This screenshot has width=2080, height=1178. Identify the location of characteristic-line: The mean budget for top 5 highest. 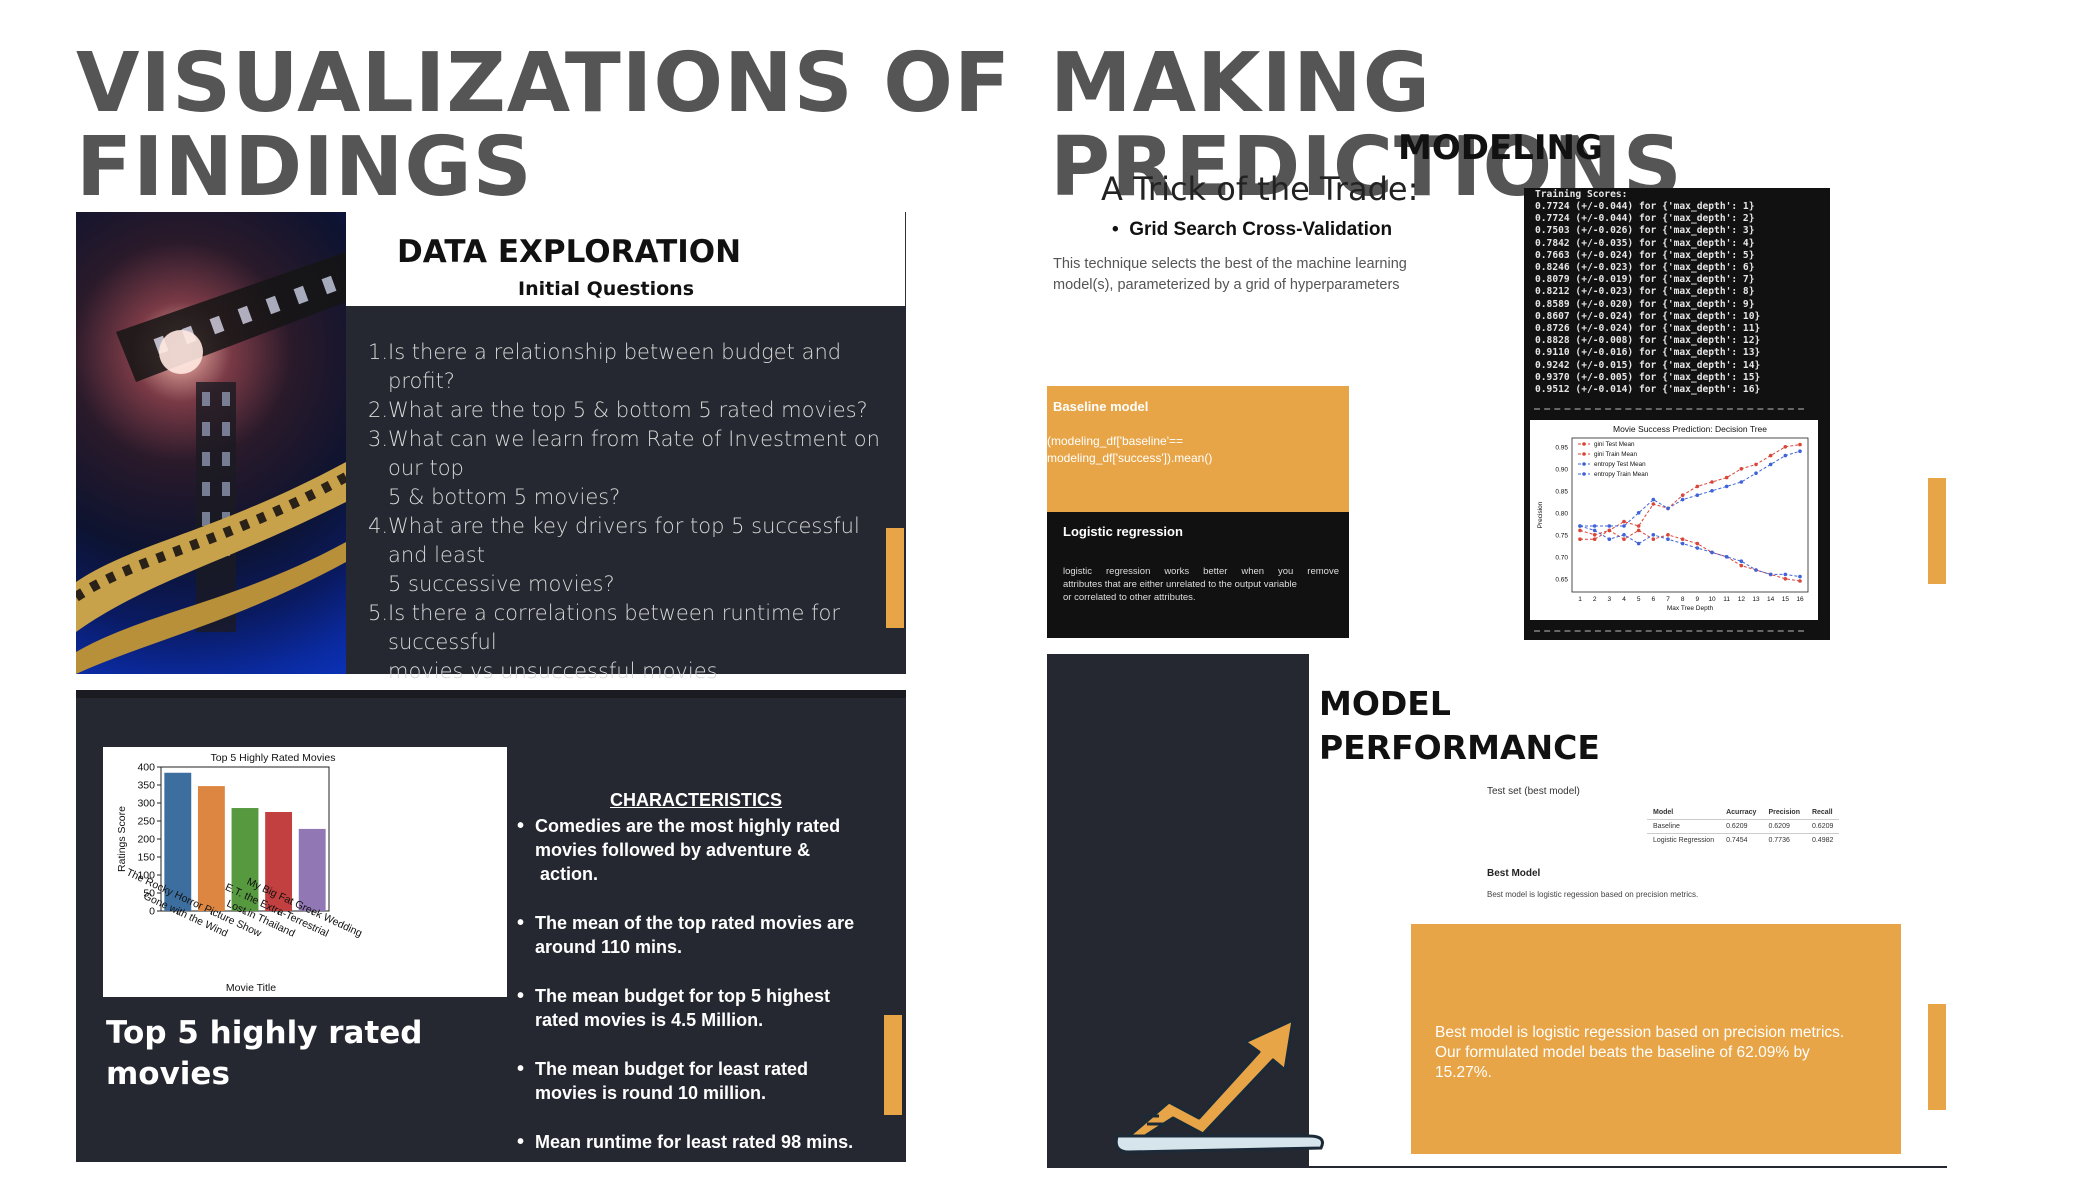
(683, 996).